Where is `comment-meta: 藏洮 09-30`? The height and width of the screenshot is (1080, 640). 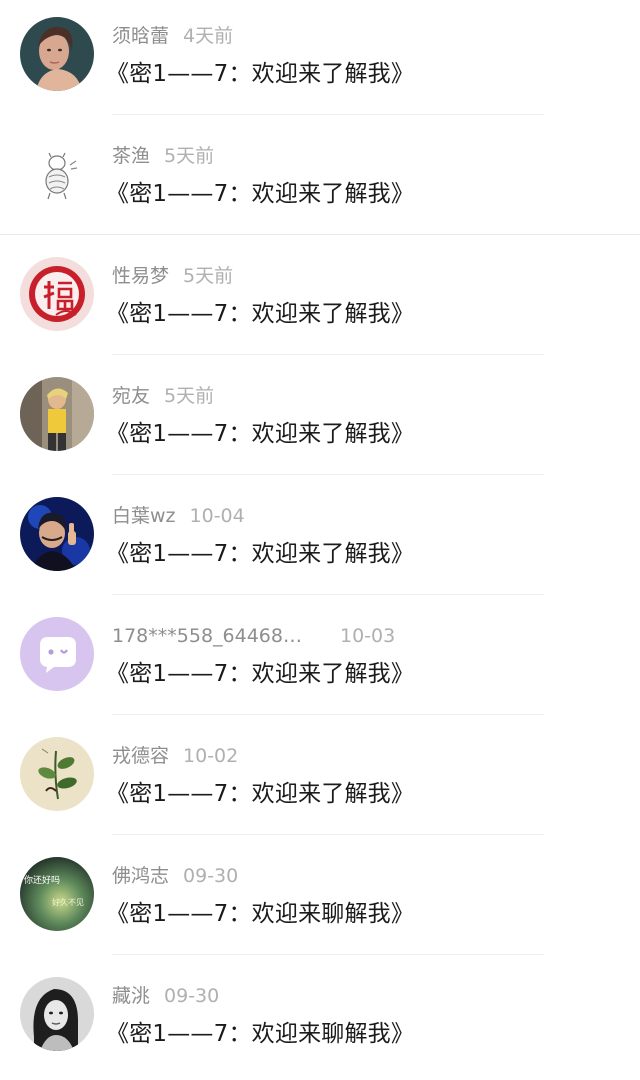
comment-meta: 藏洮 09-30 is located at coordinates (165, 996).